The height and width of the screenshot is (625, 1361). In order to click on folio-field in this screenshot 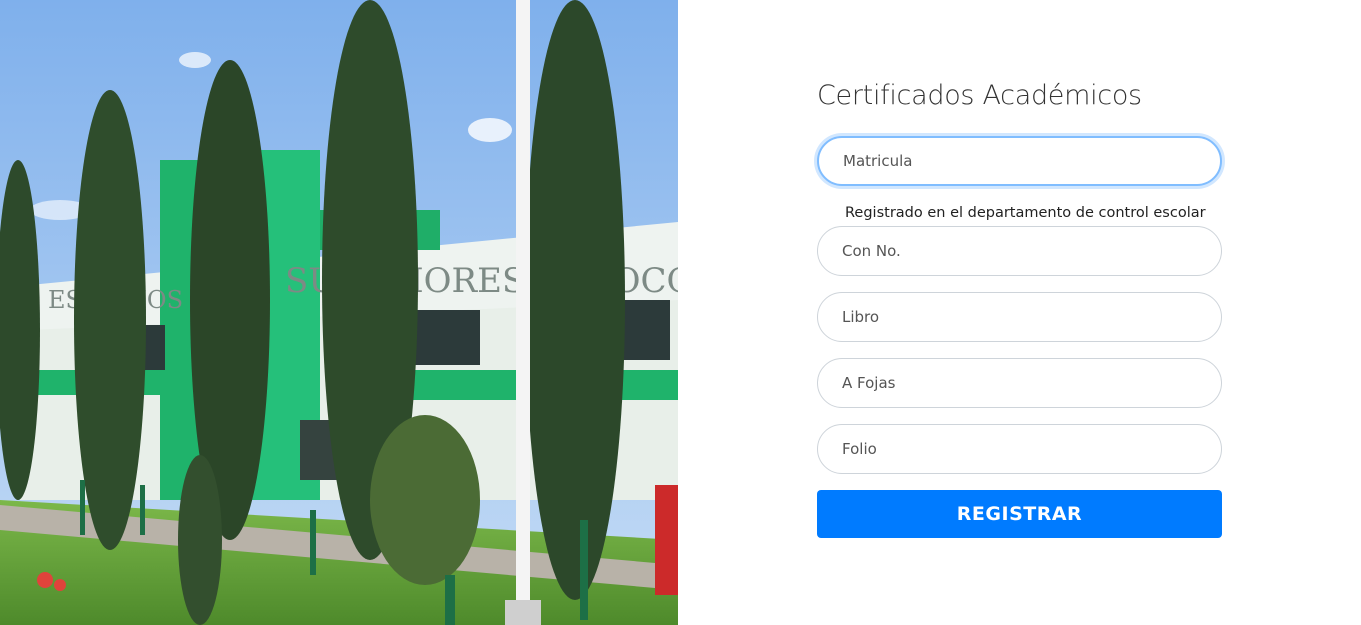, I will do `click(1019, 449)`.